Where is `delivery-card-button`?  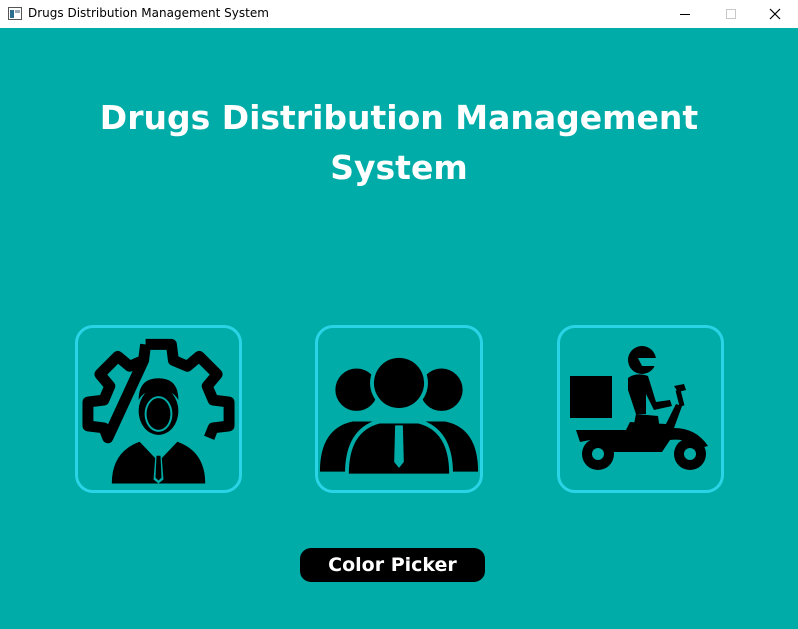
delivery-card-button is located at coordinates (640, 409).